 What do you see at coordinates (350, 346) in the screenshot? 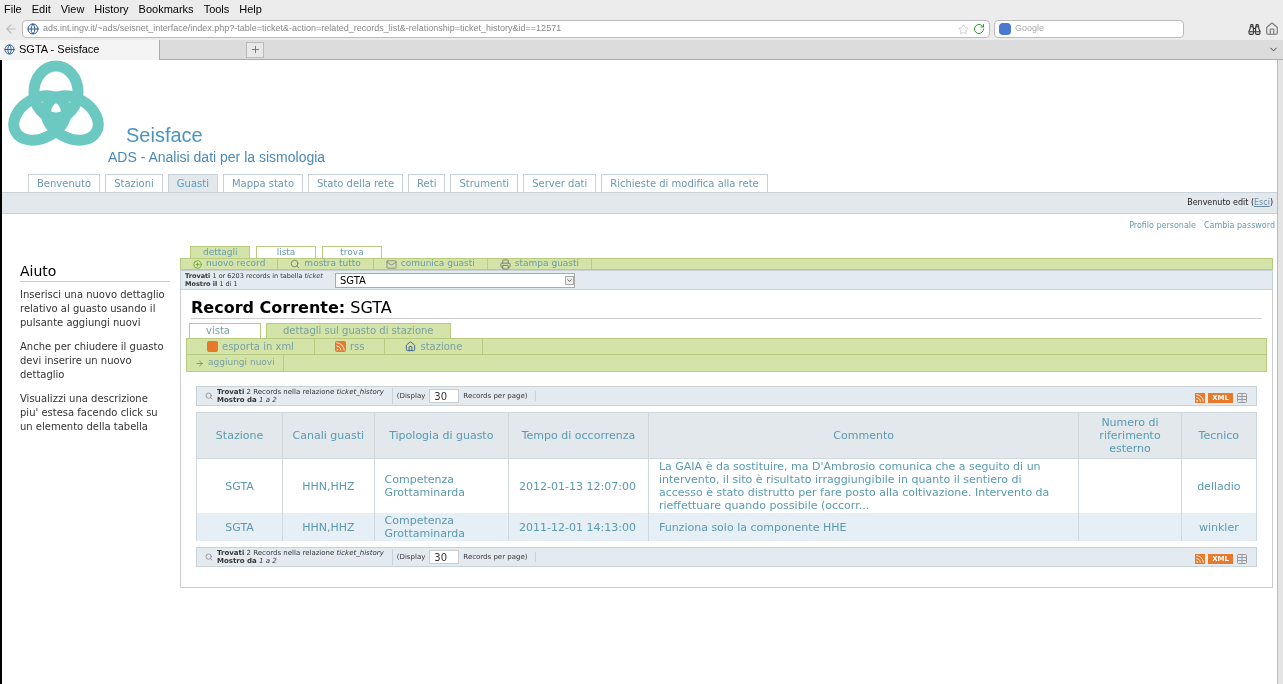
I see `export-link: rss` at bounding box center [350, 346].